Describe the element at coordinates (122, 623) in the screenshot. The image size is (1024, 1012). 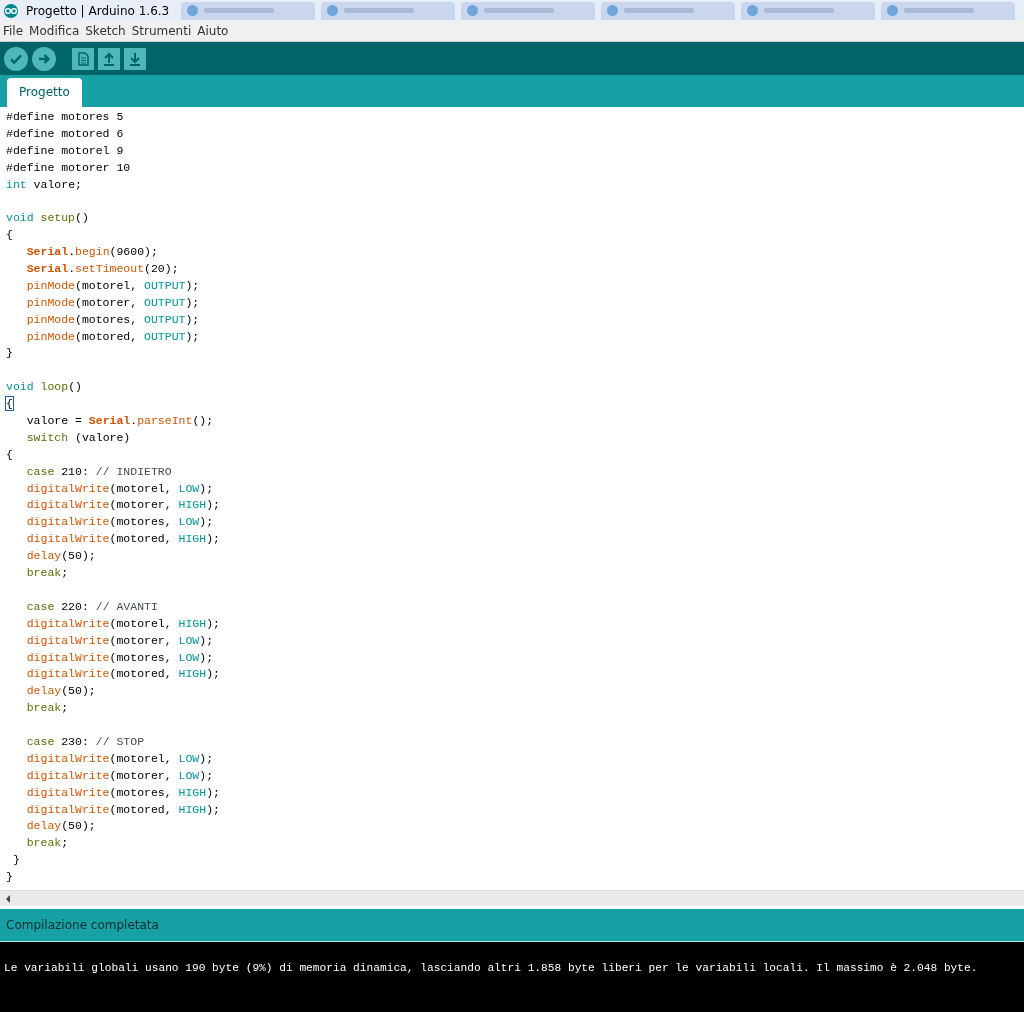
I see `code-line: digitalWrite(motorel, HIGH);` at that location.